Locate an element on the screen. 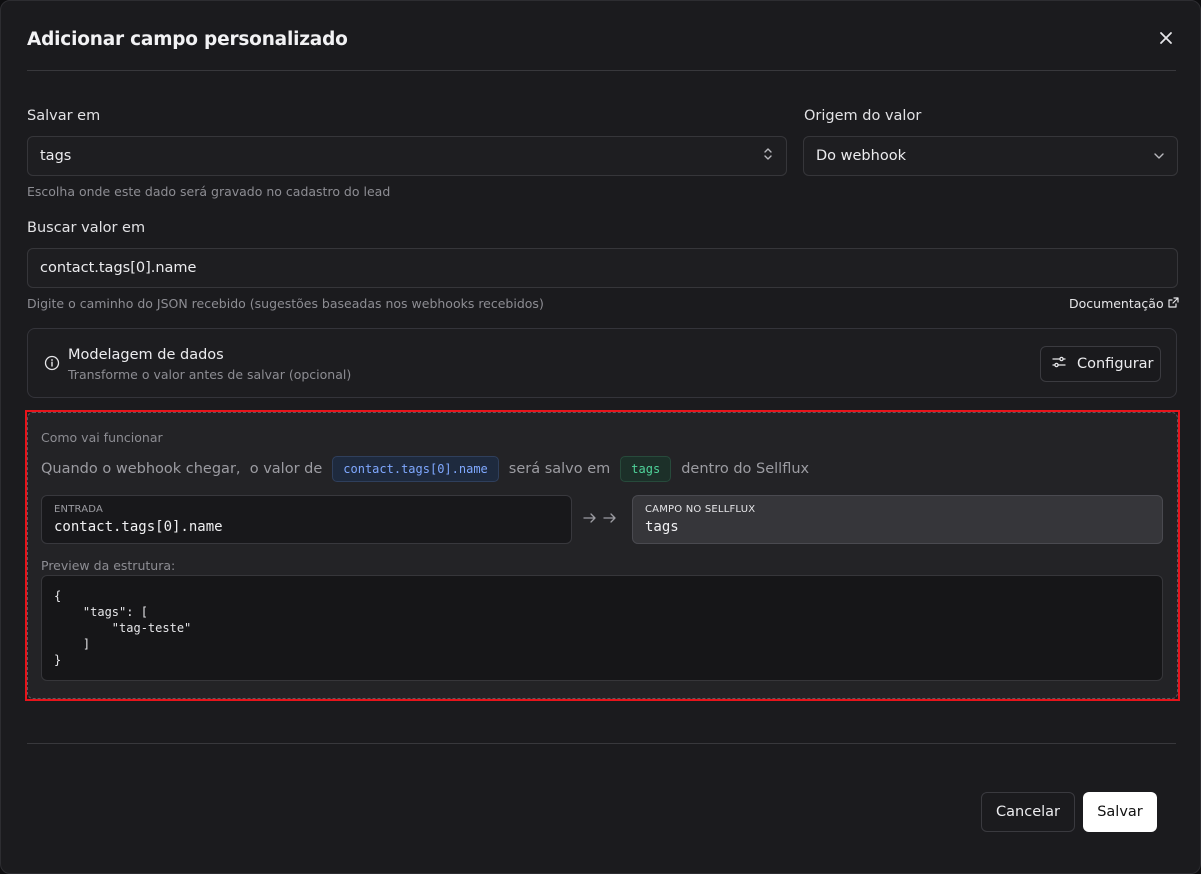  chevron-up-down-icon is located at coordinates (768, 156).